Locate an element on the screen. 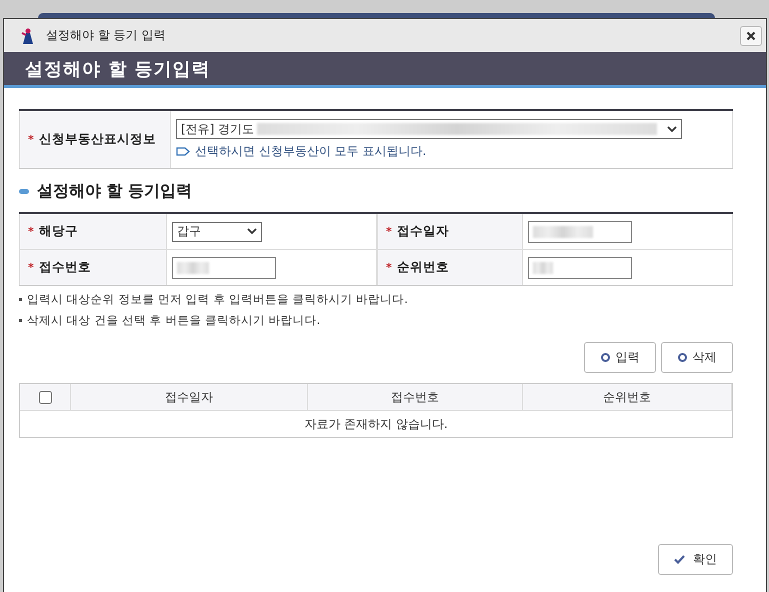 This screenshot has height=592, width=769. select-field: [전유] 경기도 is located at coordinates (429, 129).